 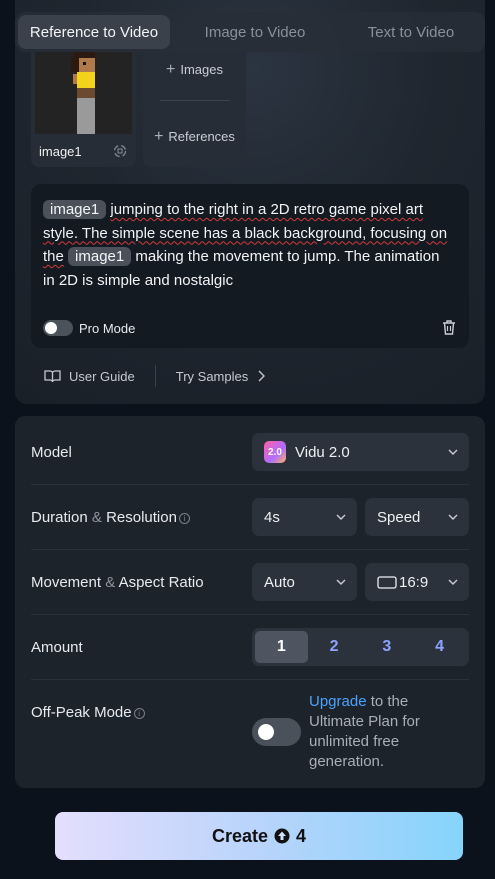 I want to click on chevron-right-icon, so click(x=262, y=376).